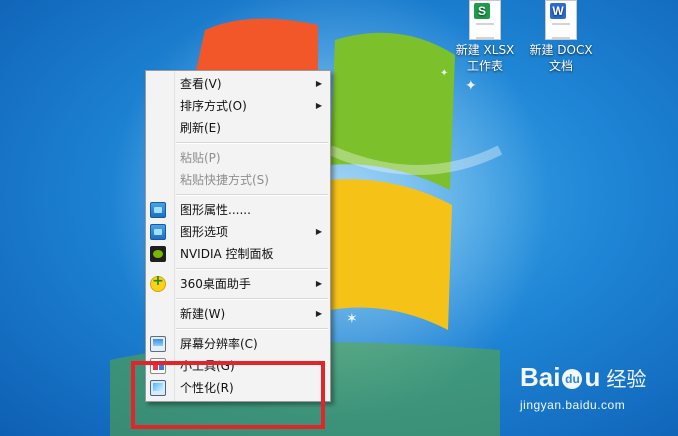 The height and width of the screenshot is (436, 678). I want to click on nvidia-icon, so click(158, 254).